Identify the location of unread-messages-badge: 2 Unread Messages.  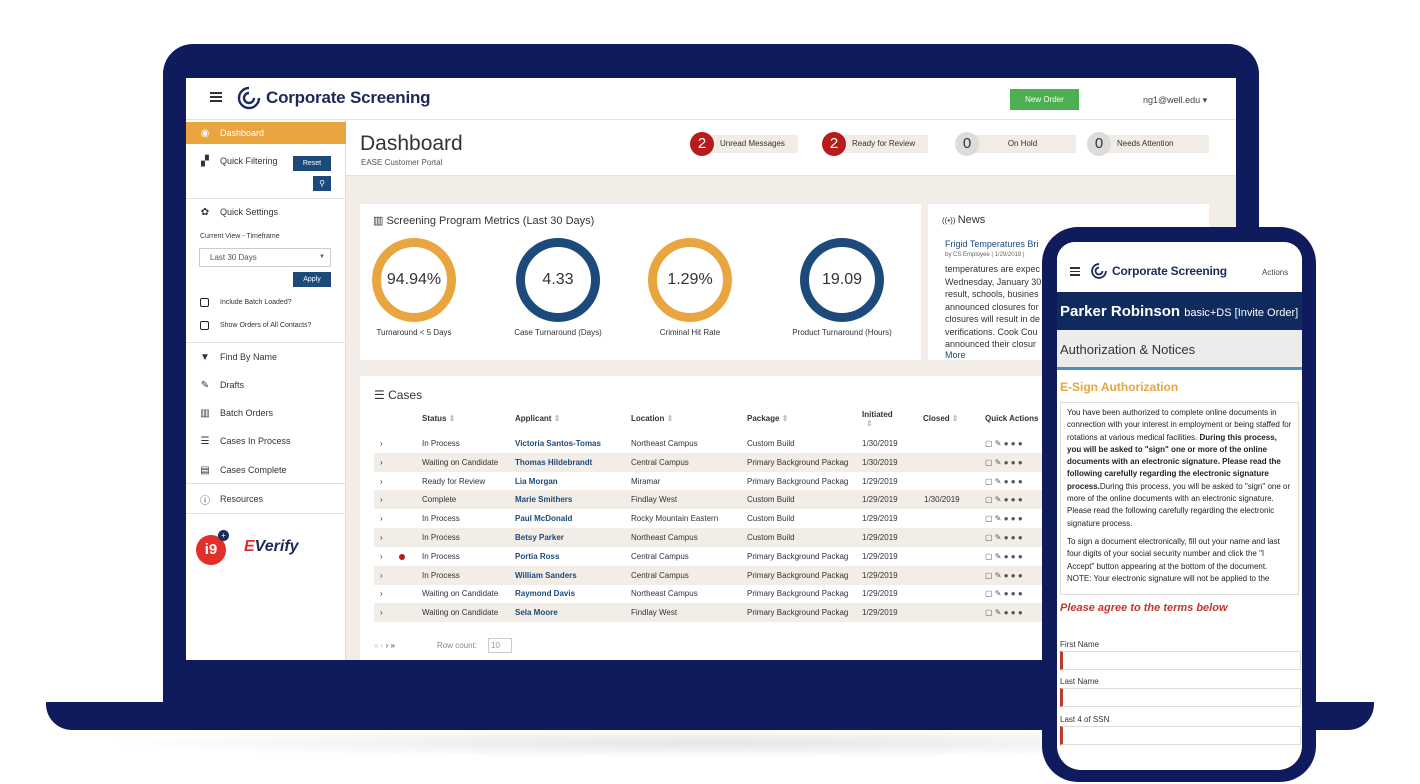
(744, 144).